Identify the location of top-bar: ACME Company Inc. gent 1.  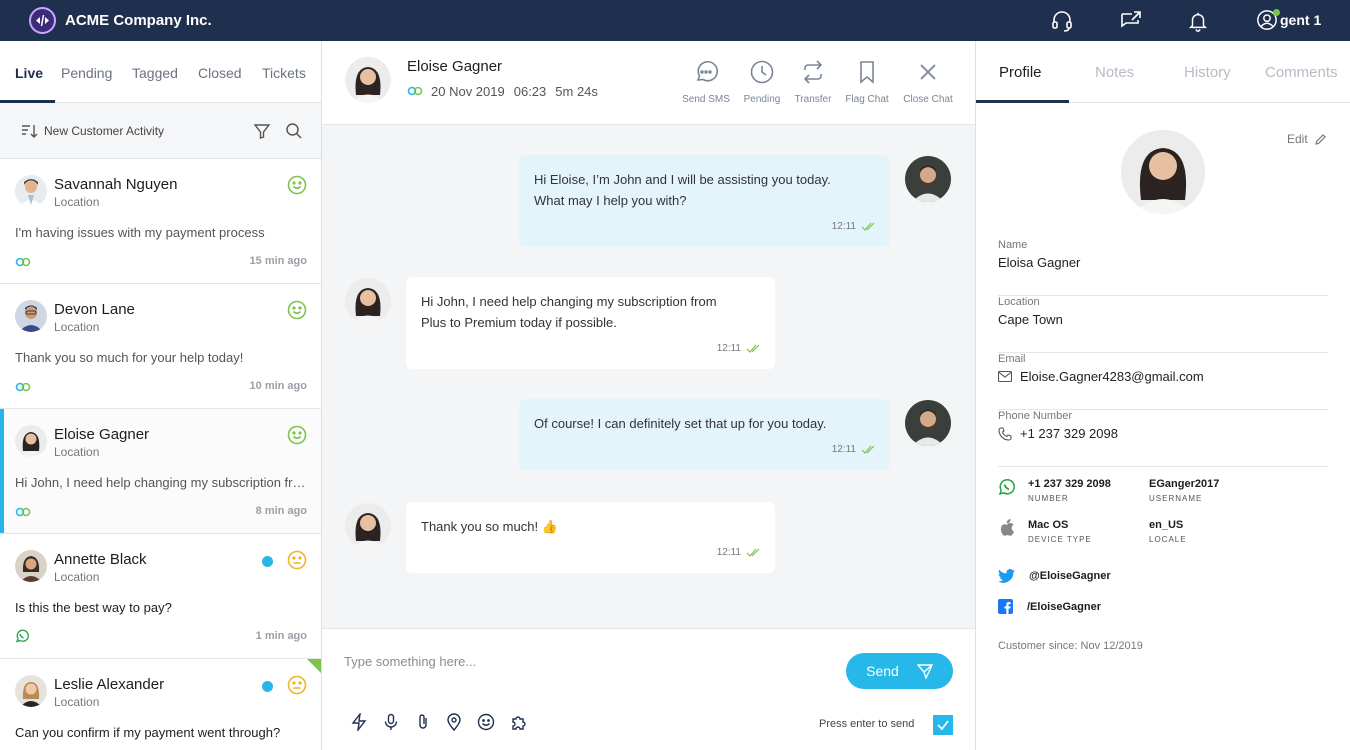
(675, 20).